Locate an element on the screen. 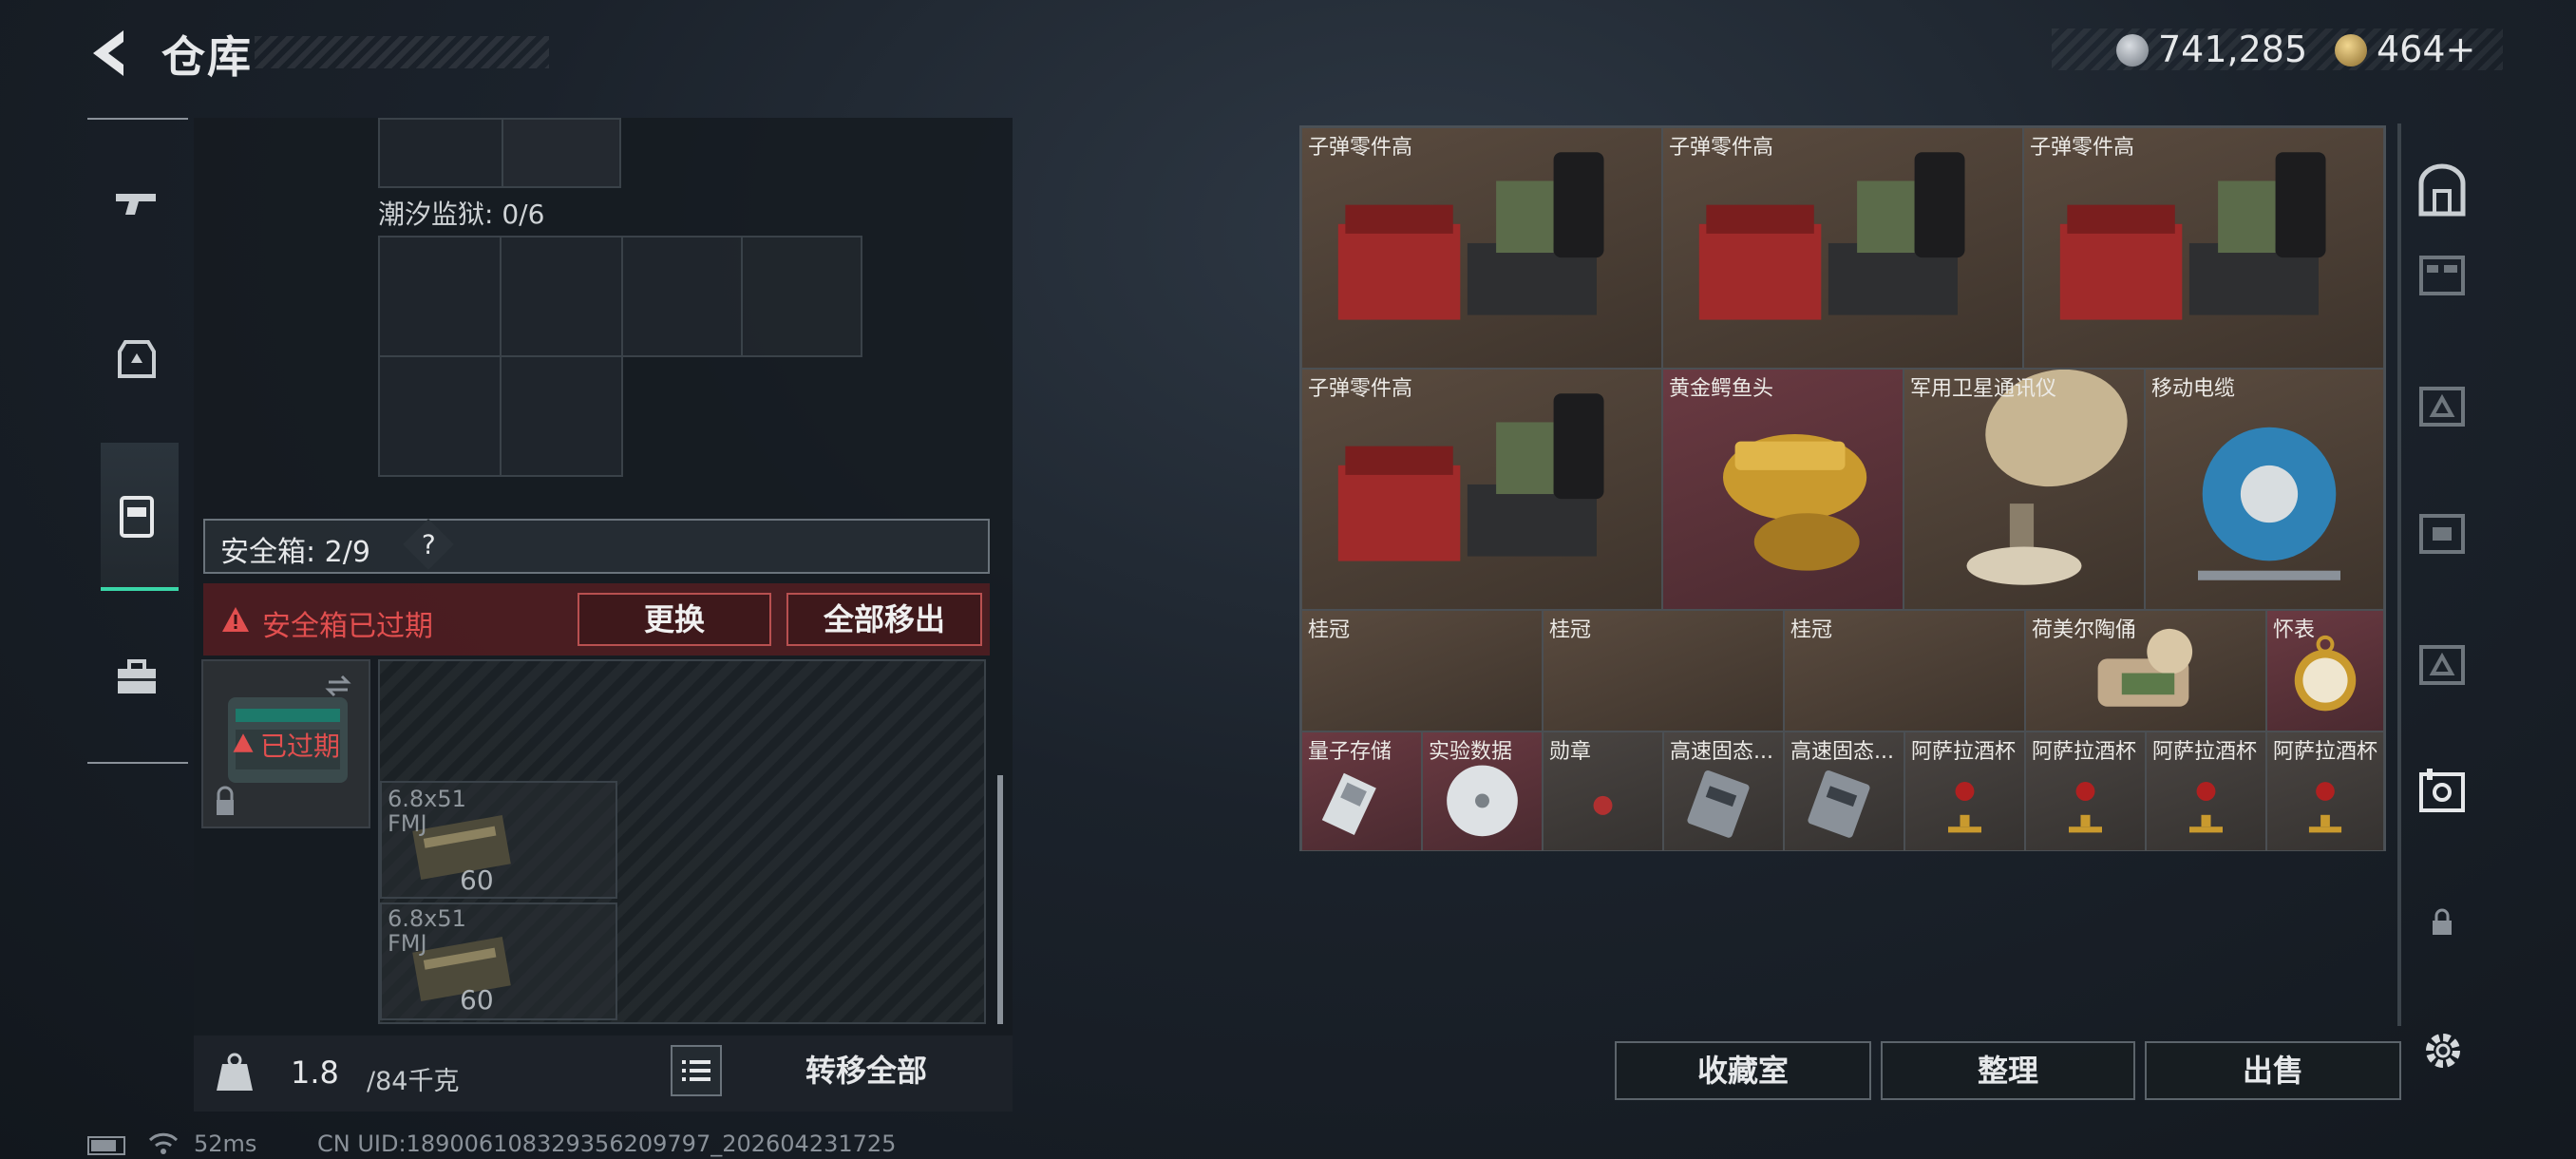 Image resolution: width=2576 pixels, height=1159 pixels. back-button is located at coordinates (112, 53).